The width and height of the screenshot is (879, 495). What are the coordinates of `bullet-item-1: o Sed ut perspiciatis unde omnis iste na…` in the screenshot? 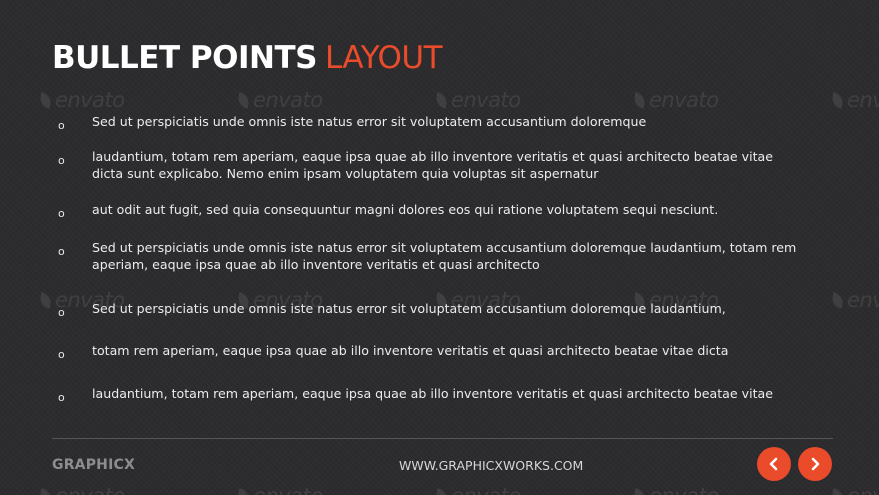 It's located at (428, 124).